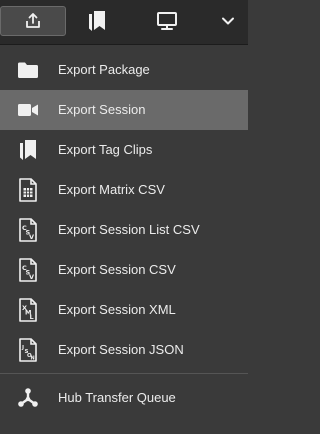 The image size is (320, 434). I want to click on menu-item-export-session-json: J S O N Export Session JSON, so click(124, 350).